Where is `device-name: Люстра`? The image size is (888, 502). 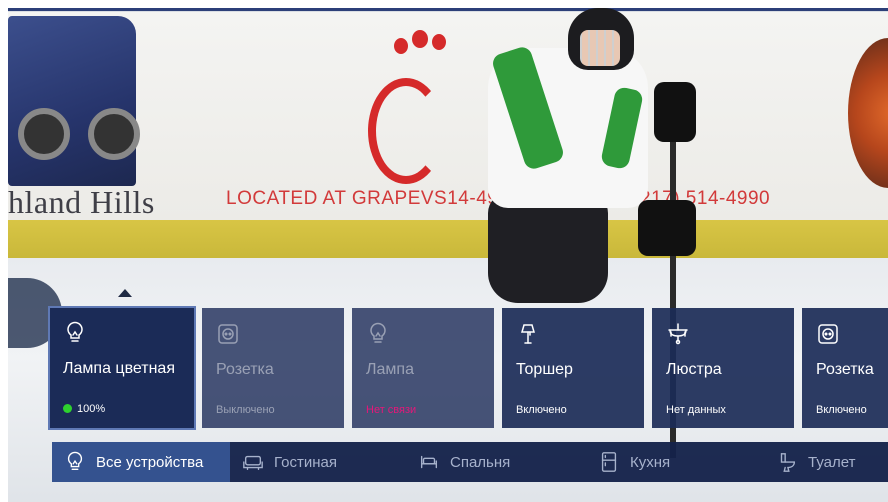
device-name: Люстра is located at coordinates (694, 369).